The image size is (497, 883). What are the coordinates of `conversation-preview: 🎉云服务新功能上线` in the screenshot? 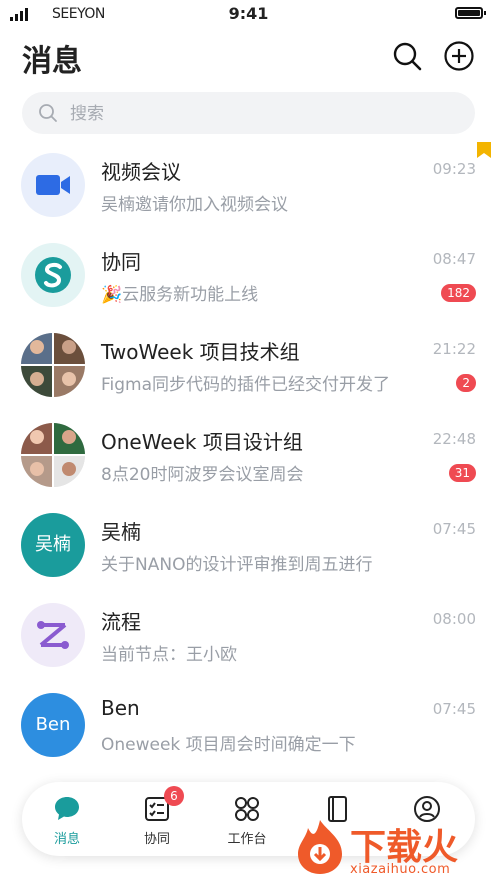 It's located at (180, 295).